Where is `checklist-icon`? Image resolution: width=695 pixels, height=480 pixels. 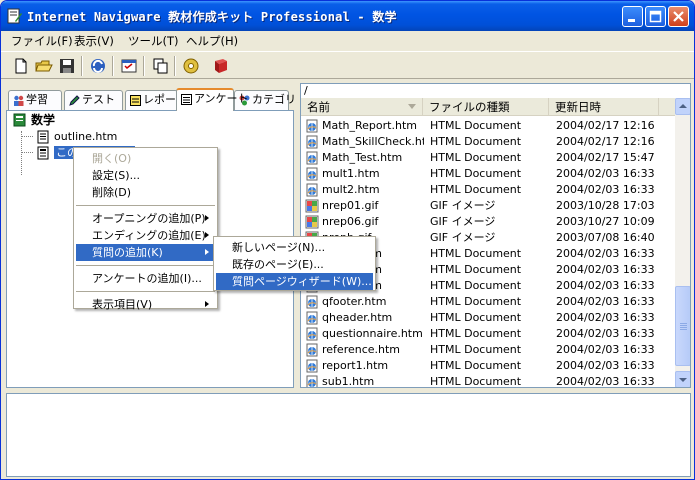 checklist-icon is located at coordinates (129, 66).